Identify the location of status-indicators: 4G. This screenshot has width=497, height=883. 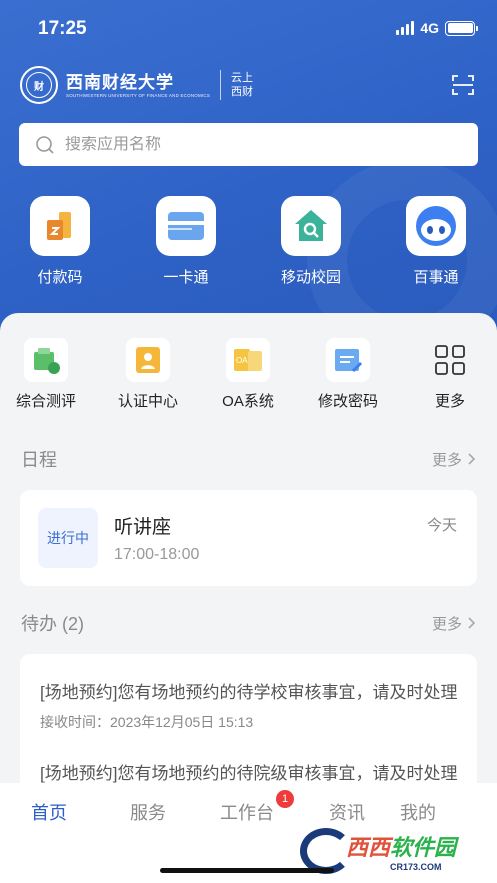
(437, 28).